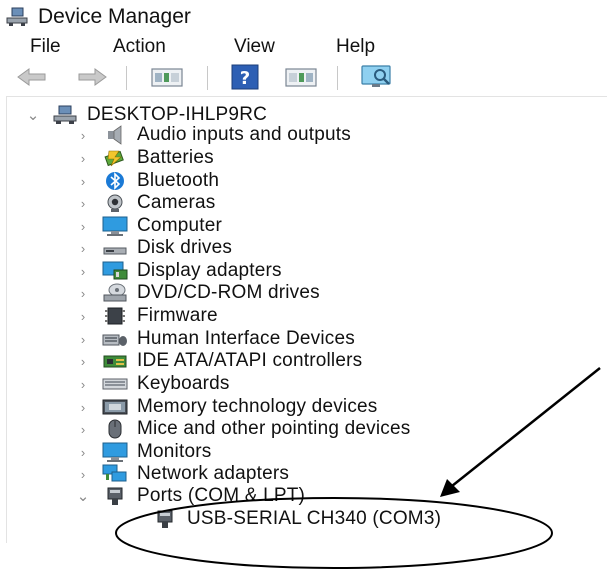 This screenshot has width=611, height=578. What do you see at coordinates (314, 518) in the screenshot?
I see `tree-item-label: USB-SERIAL CH340 (COM3)` at bounding box center [314, 518].